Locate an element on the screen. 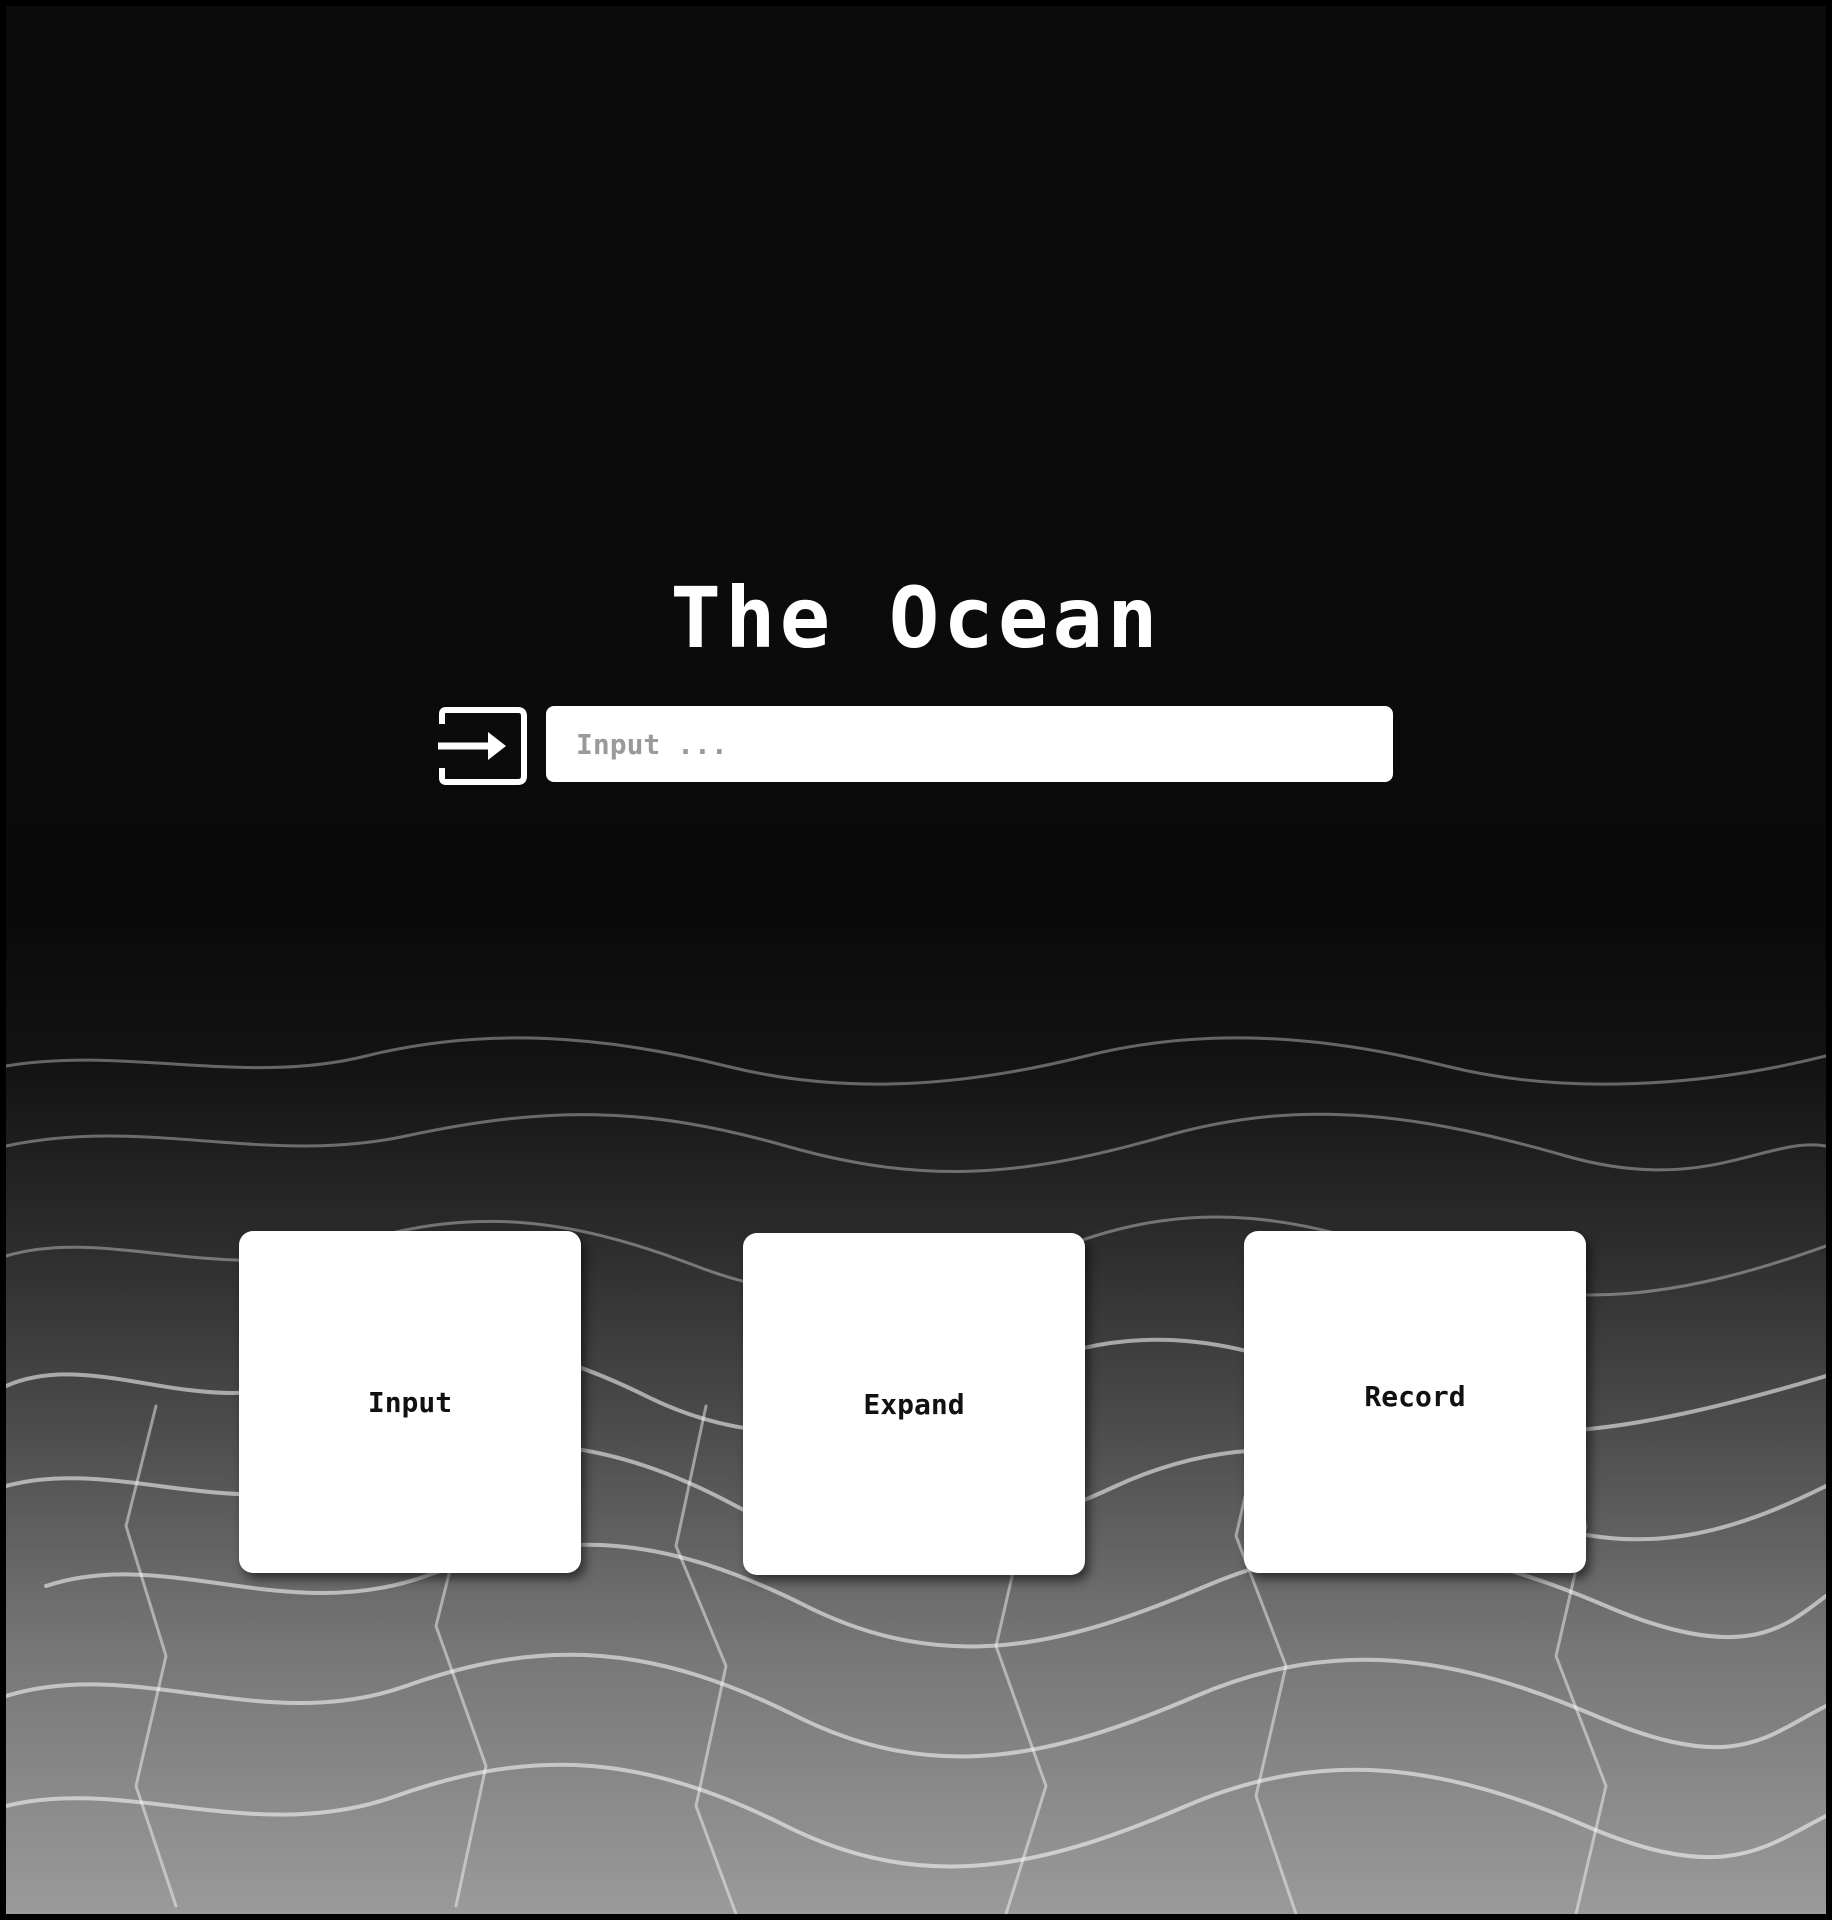  search-input is located at coordinates (969, 744).